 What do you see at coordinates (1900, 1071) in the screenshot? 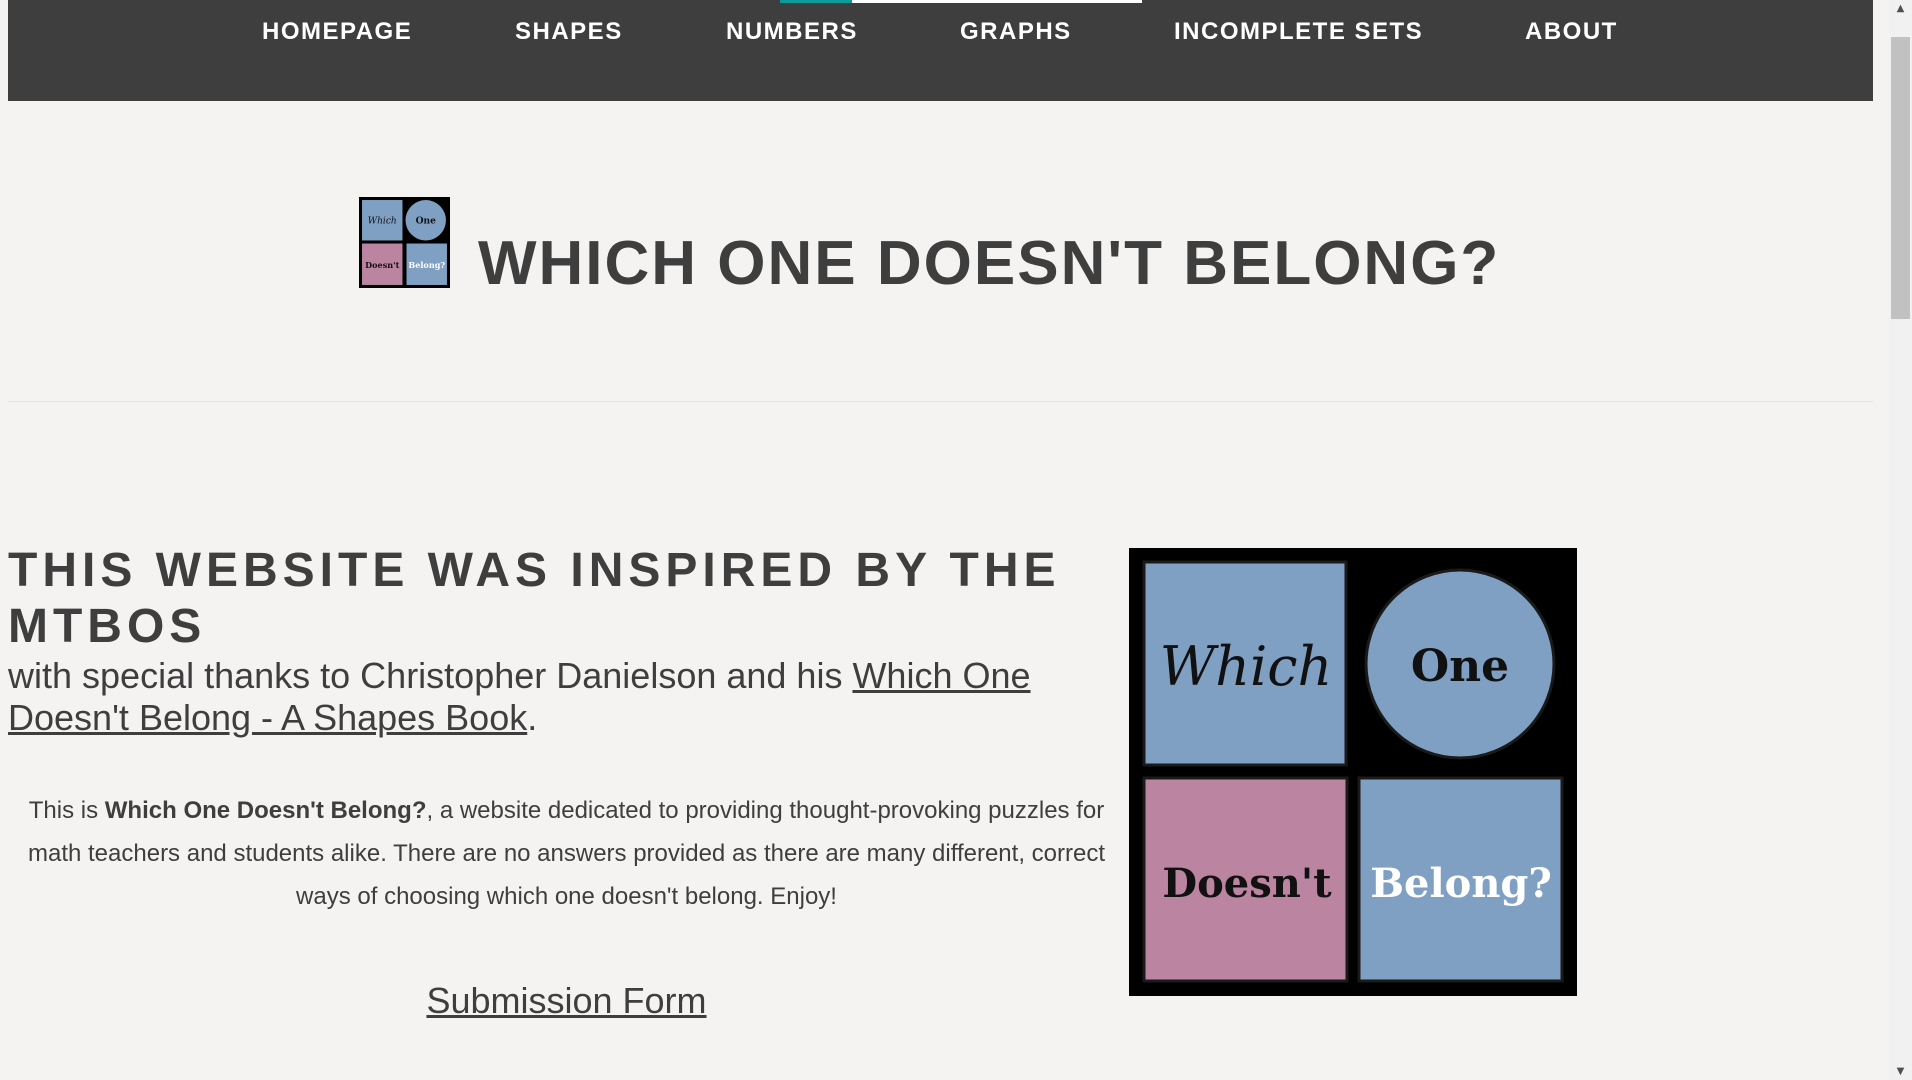
I see `triangle-down-icon: ▼` at bounding box center [1900, 1071].